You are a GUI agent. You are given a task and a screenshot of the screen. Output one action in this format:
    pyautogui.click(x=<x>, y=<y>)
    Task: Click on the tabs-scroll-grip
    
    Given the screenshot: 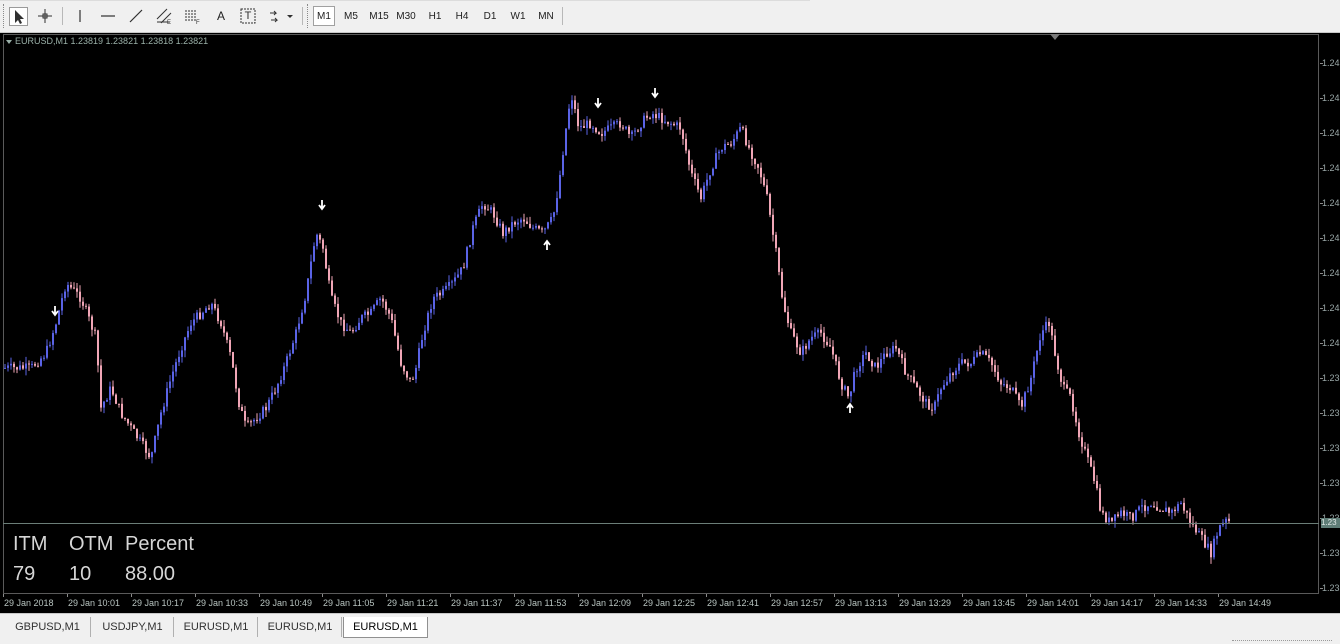 What is the action you would take?
    pyautogui.click(x=1282, y=642)
    